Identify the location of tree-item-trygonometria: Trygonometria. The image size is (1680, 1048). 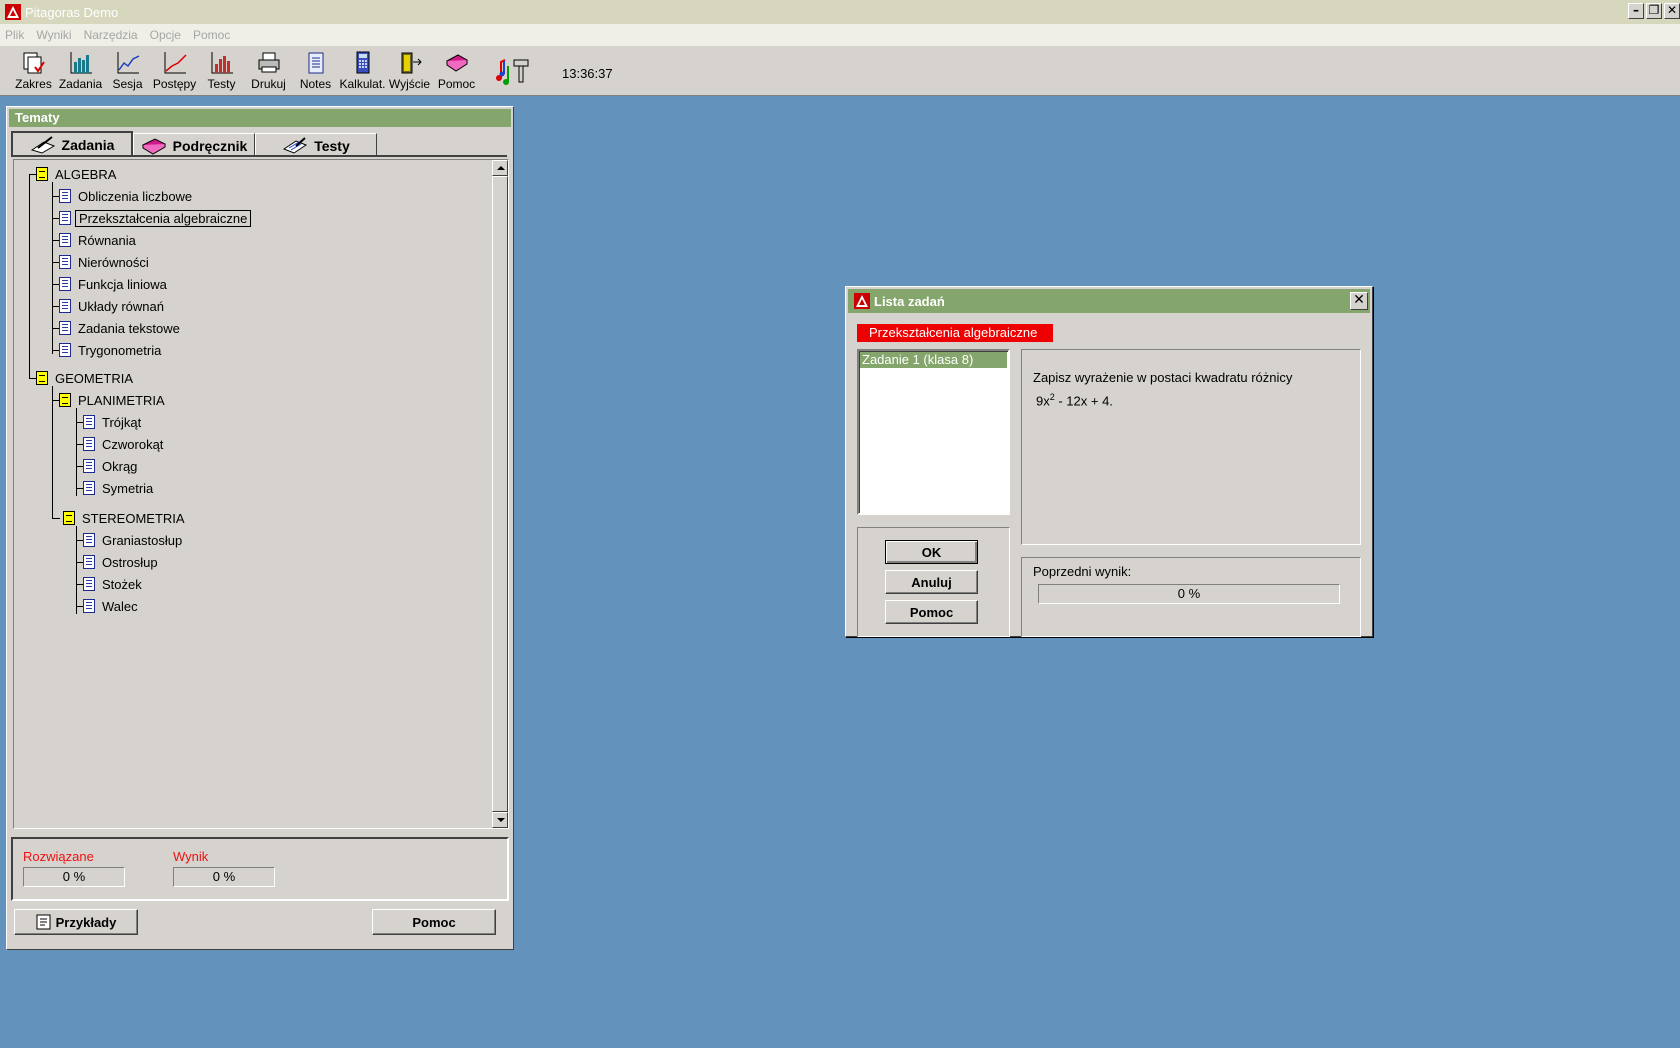
(110, 350).